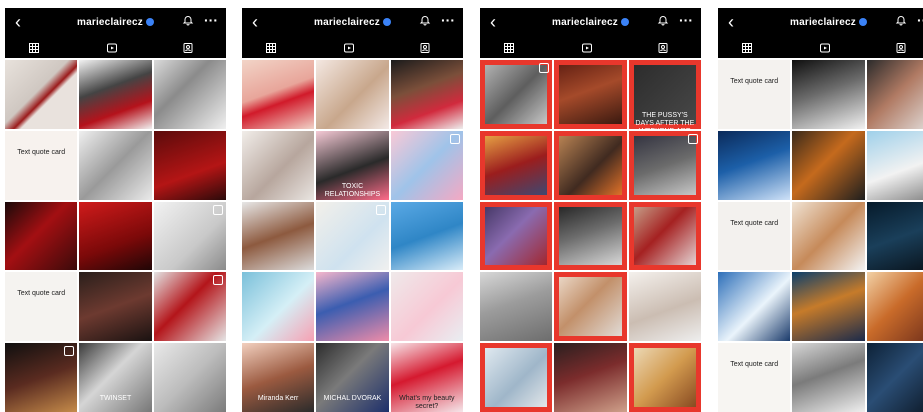 Image resolution: width=923 pixels, height=412 pixels. What do you see at coordinates (278, 377) in the screenshot?
I see `post-thumbnail: Miranda Kerr` at bounding box center [278, 377].